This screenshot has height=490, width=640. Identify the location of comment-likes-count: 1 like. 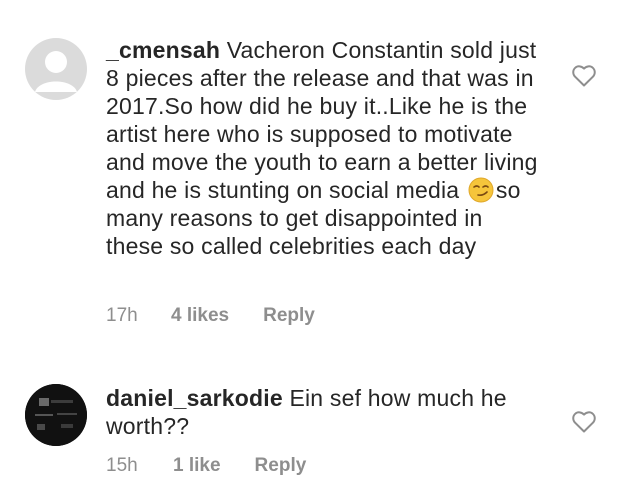
(197, 466).